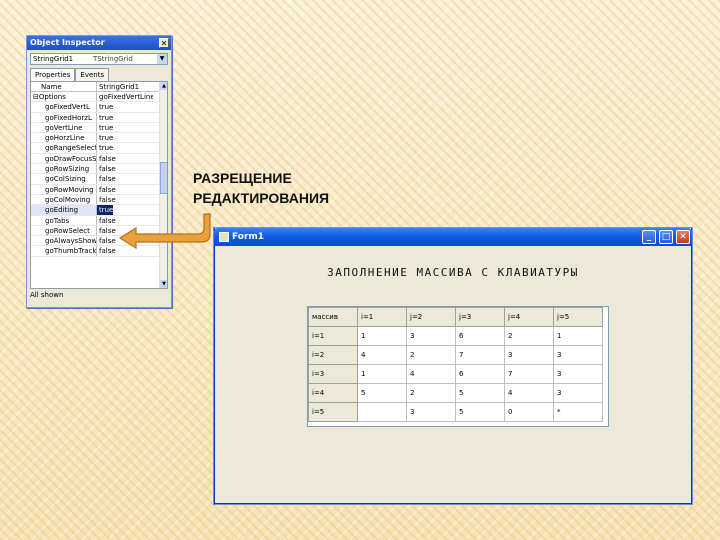 The image size is (720, 540). I want to click on tab-properties: Properties, so click(53, 74).